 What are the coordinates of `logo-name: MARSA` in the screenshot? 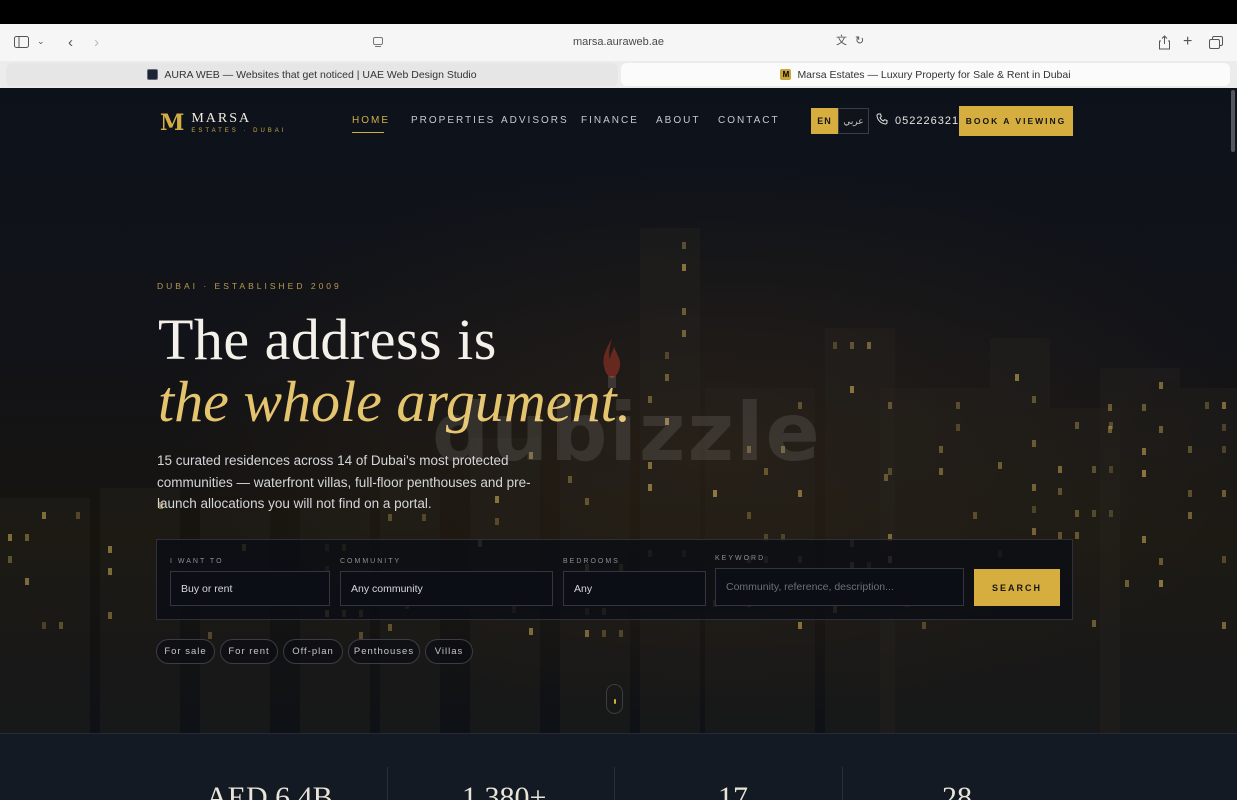 It's located at (221, 118).